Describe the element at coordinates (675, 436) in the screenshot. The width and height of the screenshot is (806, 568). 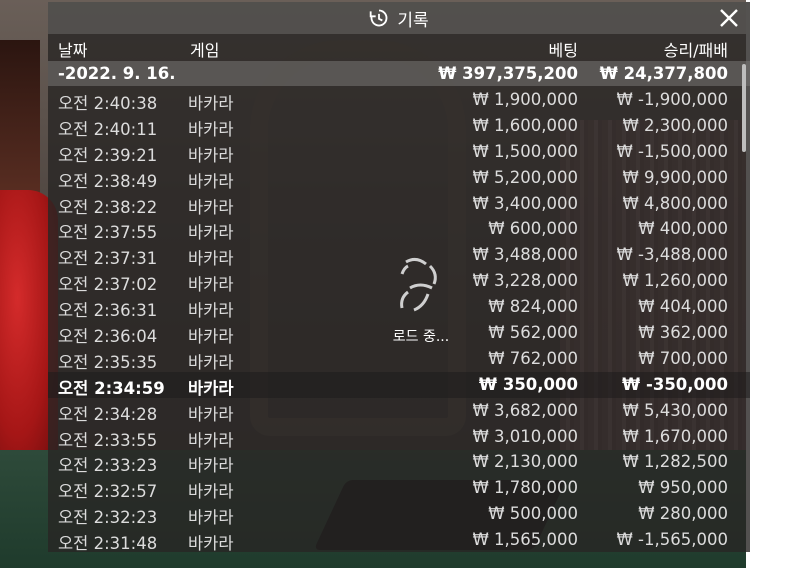
I see `row-win-loss: ₩ 1,670,000` at that location.